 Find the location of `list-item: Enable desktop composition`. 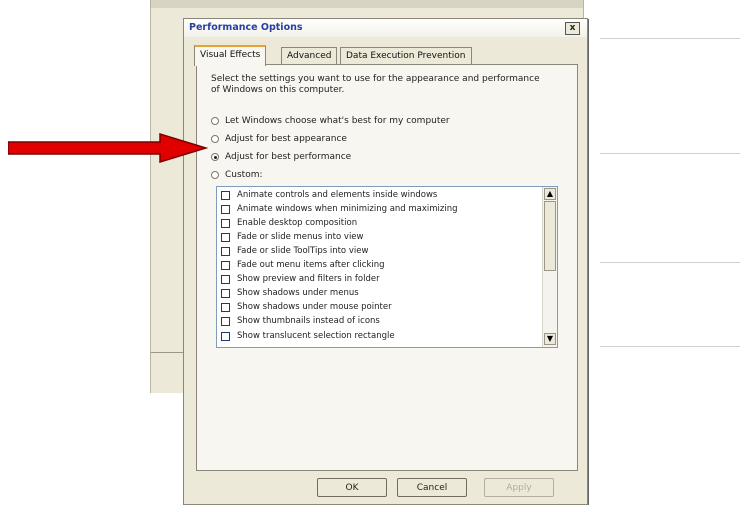

list-item: Enable desktop composition is located at coordinates (289, 223).